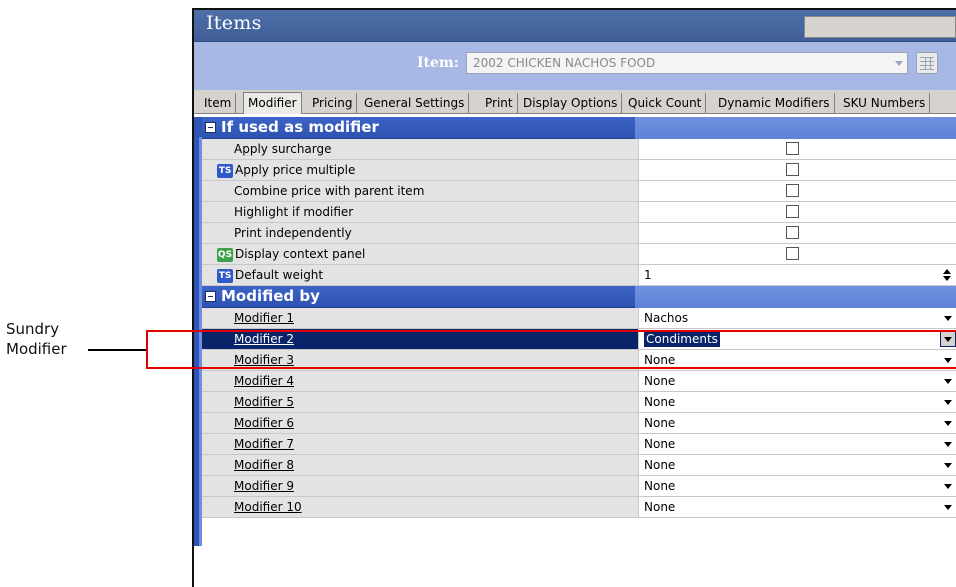 The width and height of the screenshot is (956, 587). I want to click on modifier-label-link: Modifier 3, so click(264, 360).